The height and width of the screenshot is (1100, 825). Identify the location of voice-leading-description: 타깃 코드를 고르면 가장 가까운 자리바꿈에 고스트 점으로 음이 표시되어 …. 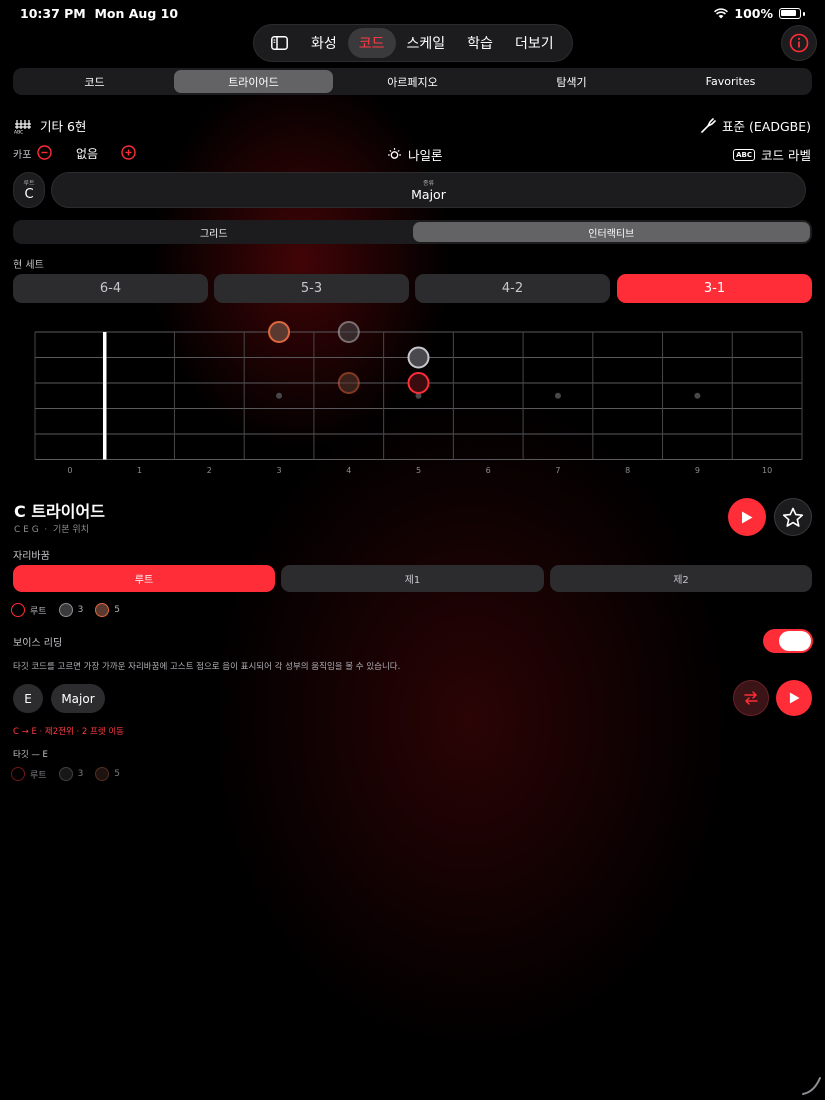
(207, 667).